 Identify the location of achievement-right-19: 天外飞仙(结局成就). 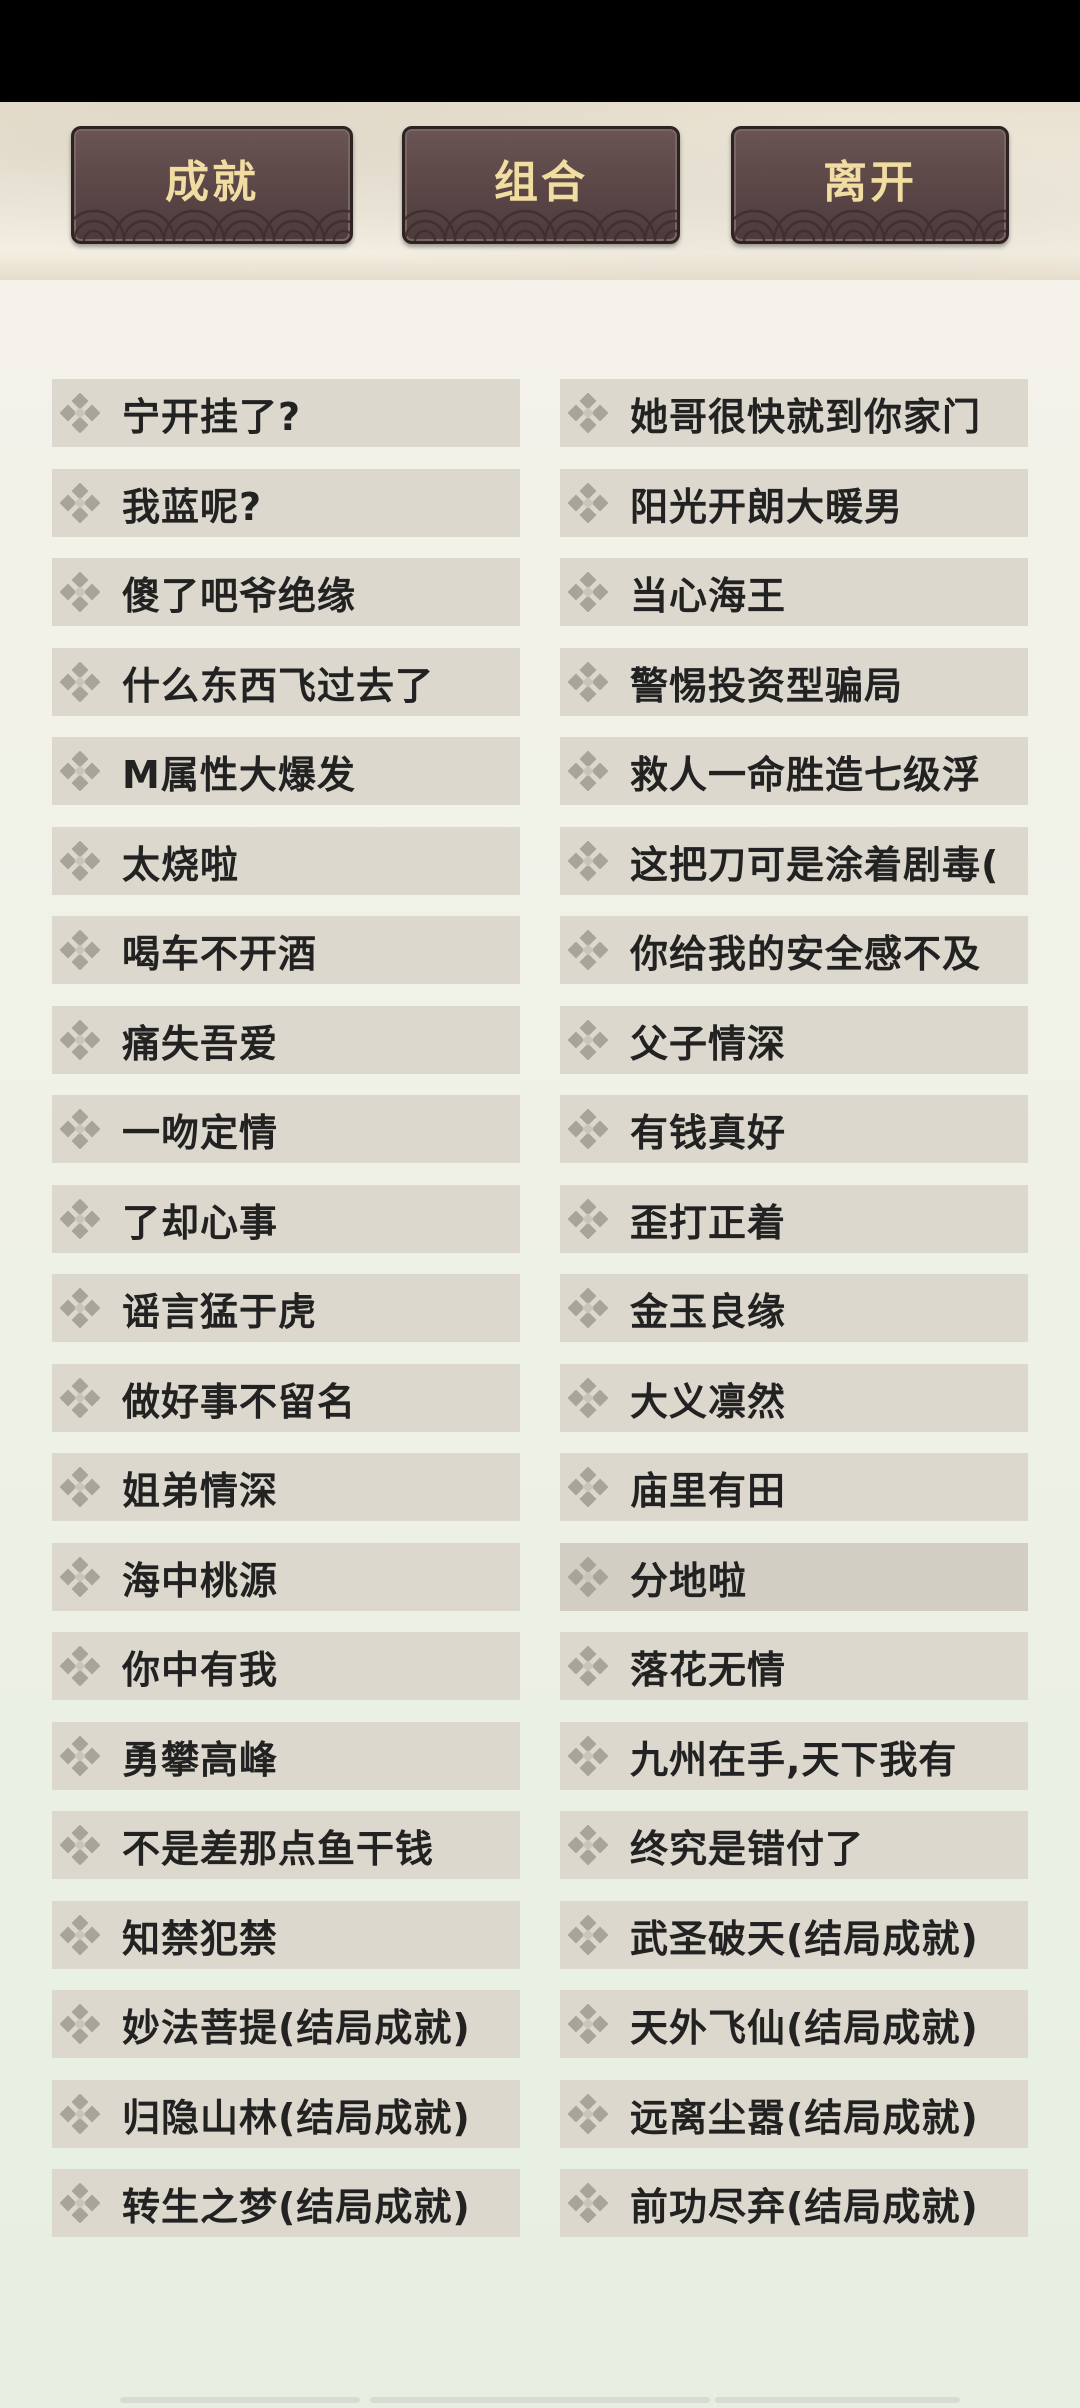
(794, 2024).